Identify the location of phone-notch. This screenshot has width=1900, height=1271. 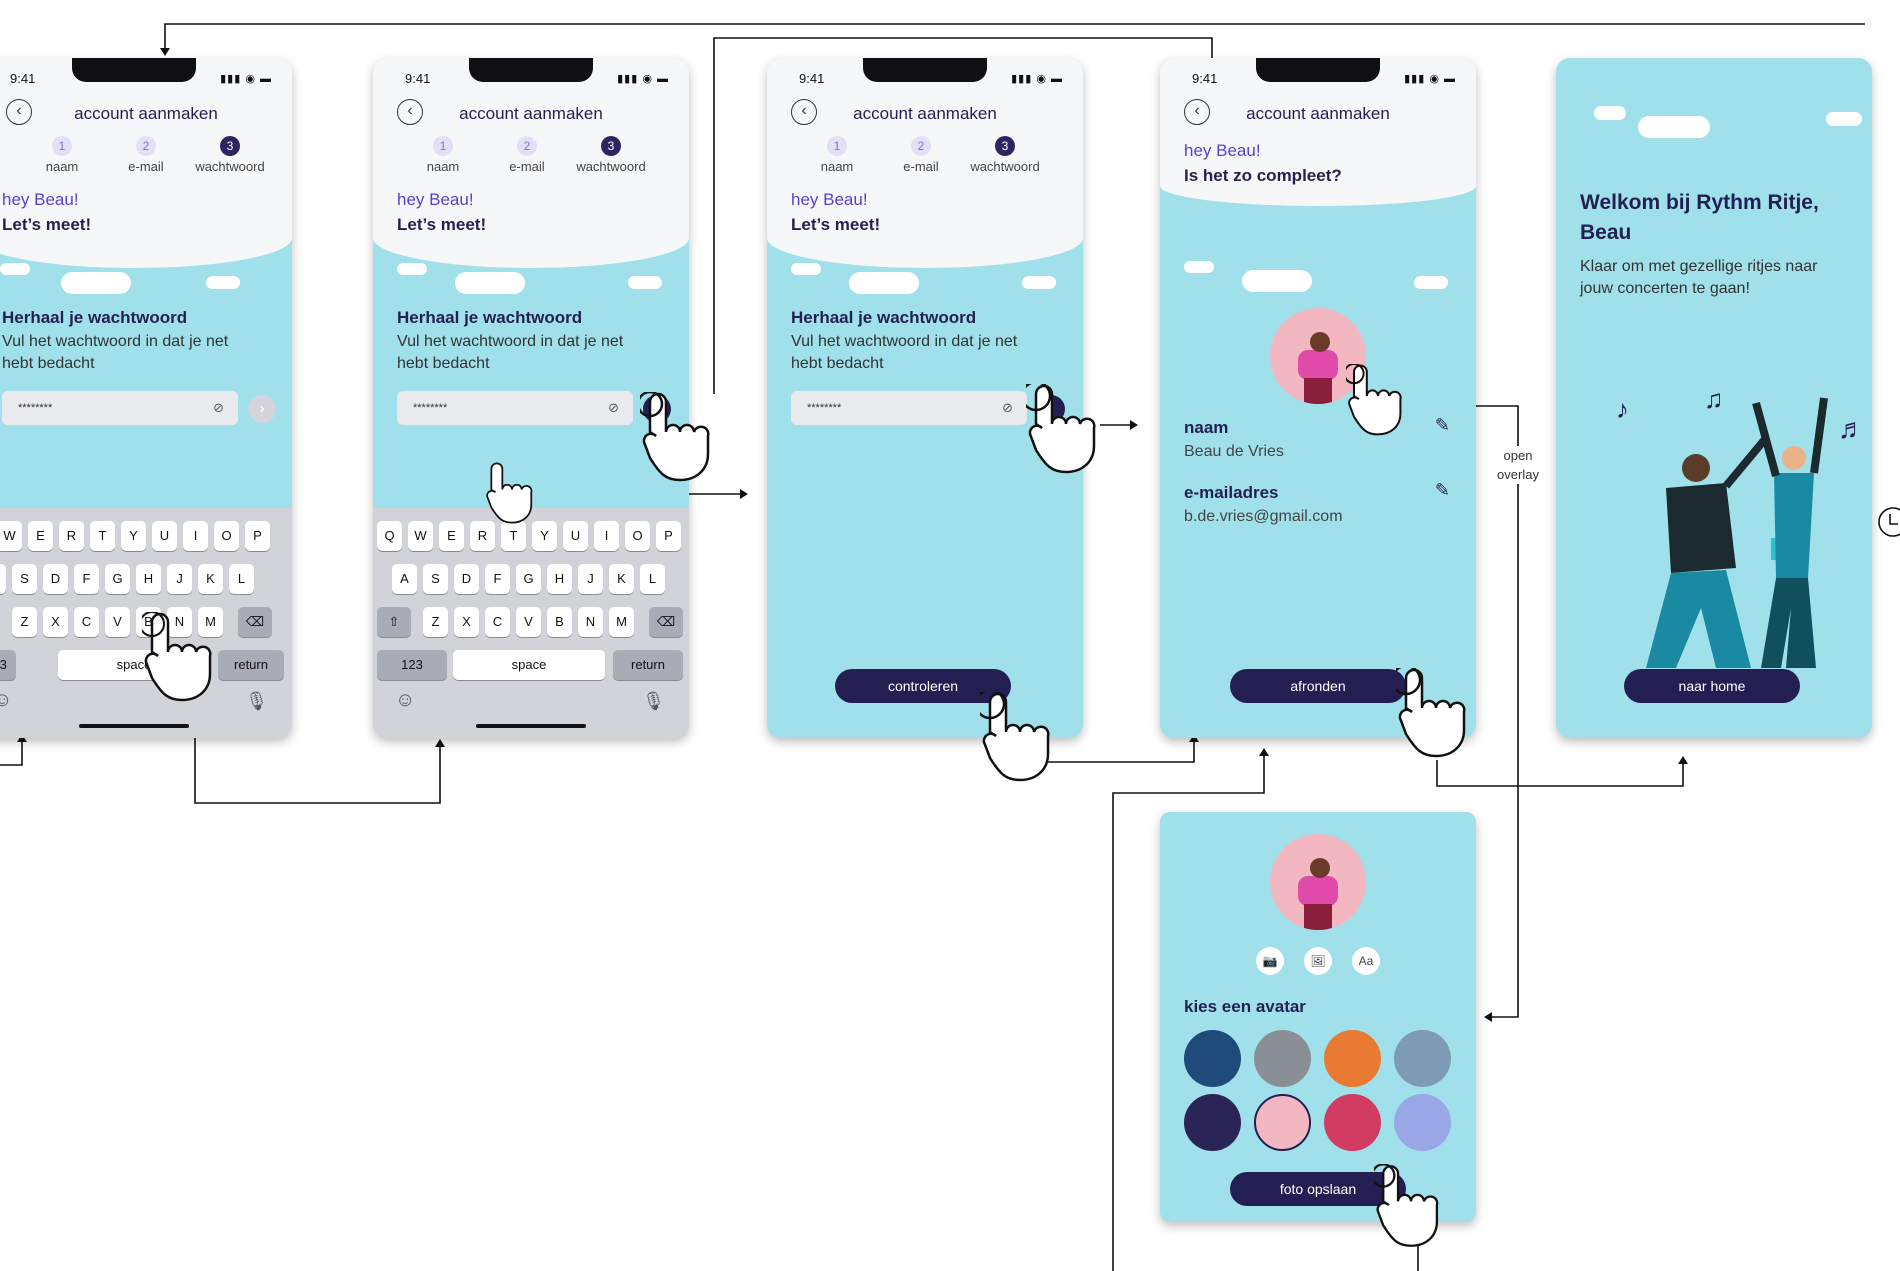
(134, 70).